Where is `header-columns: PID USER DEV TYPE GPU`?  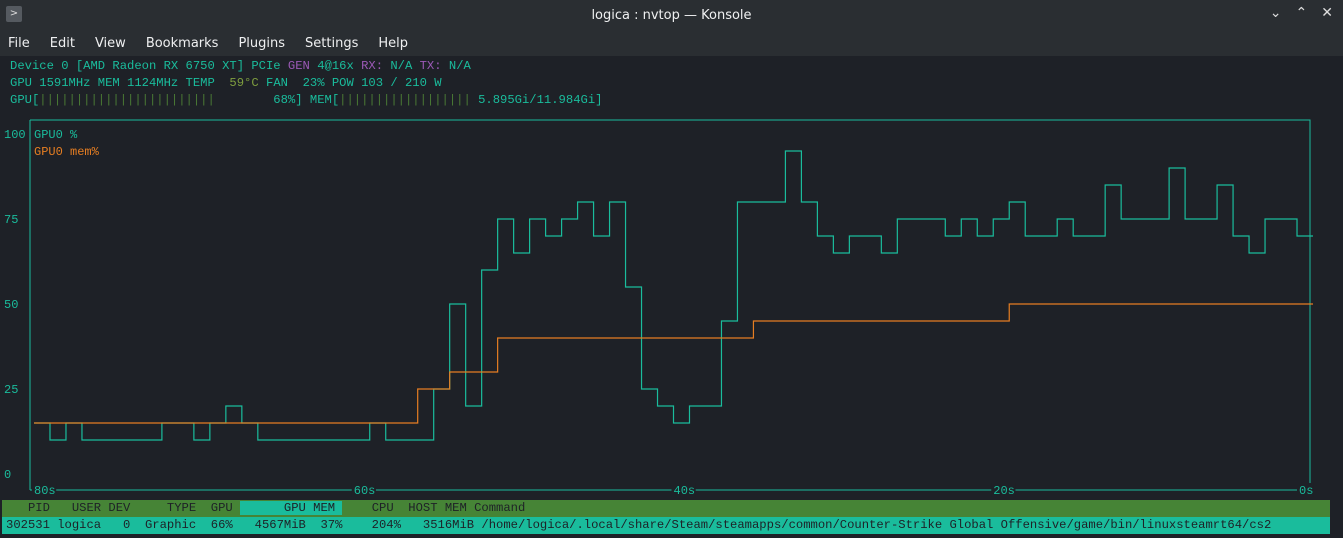 header-columns: PID USER DEV TYPE GPU is located at coordinates (123, 508).